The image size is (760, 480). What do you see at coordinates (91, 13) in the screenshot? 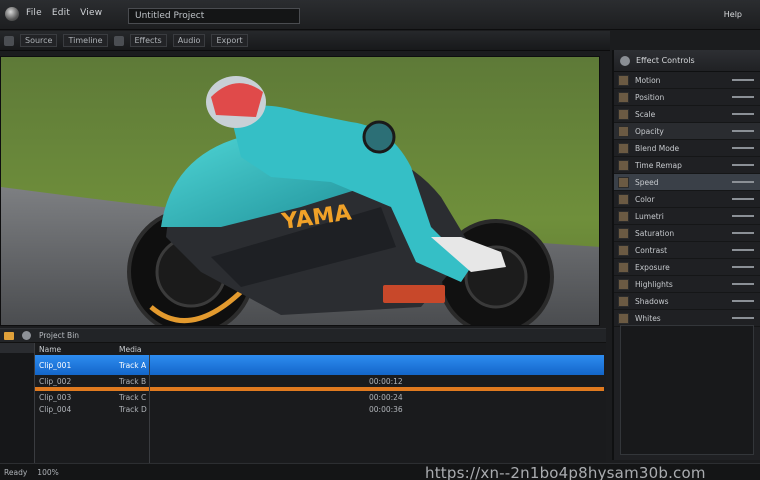
I see `menu-item-view: View` at bounding box center [91, 13].